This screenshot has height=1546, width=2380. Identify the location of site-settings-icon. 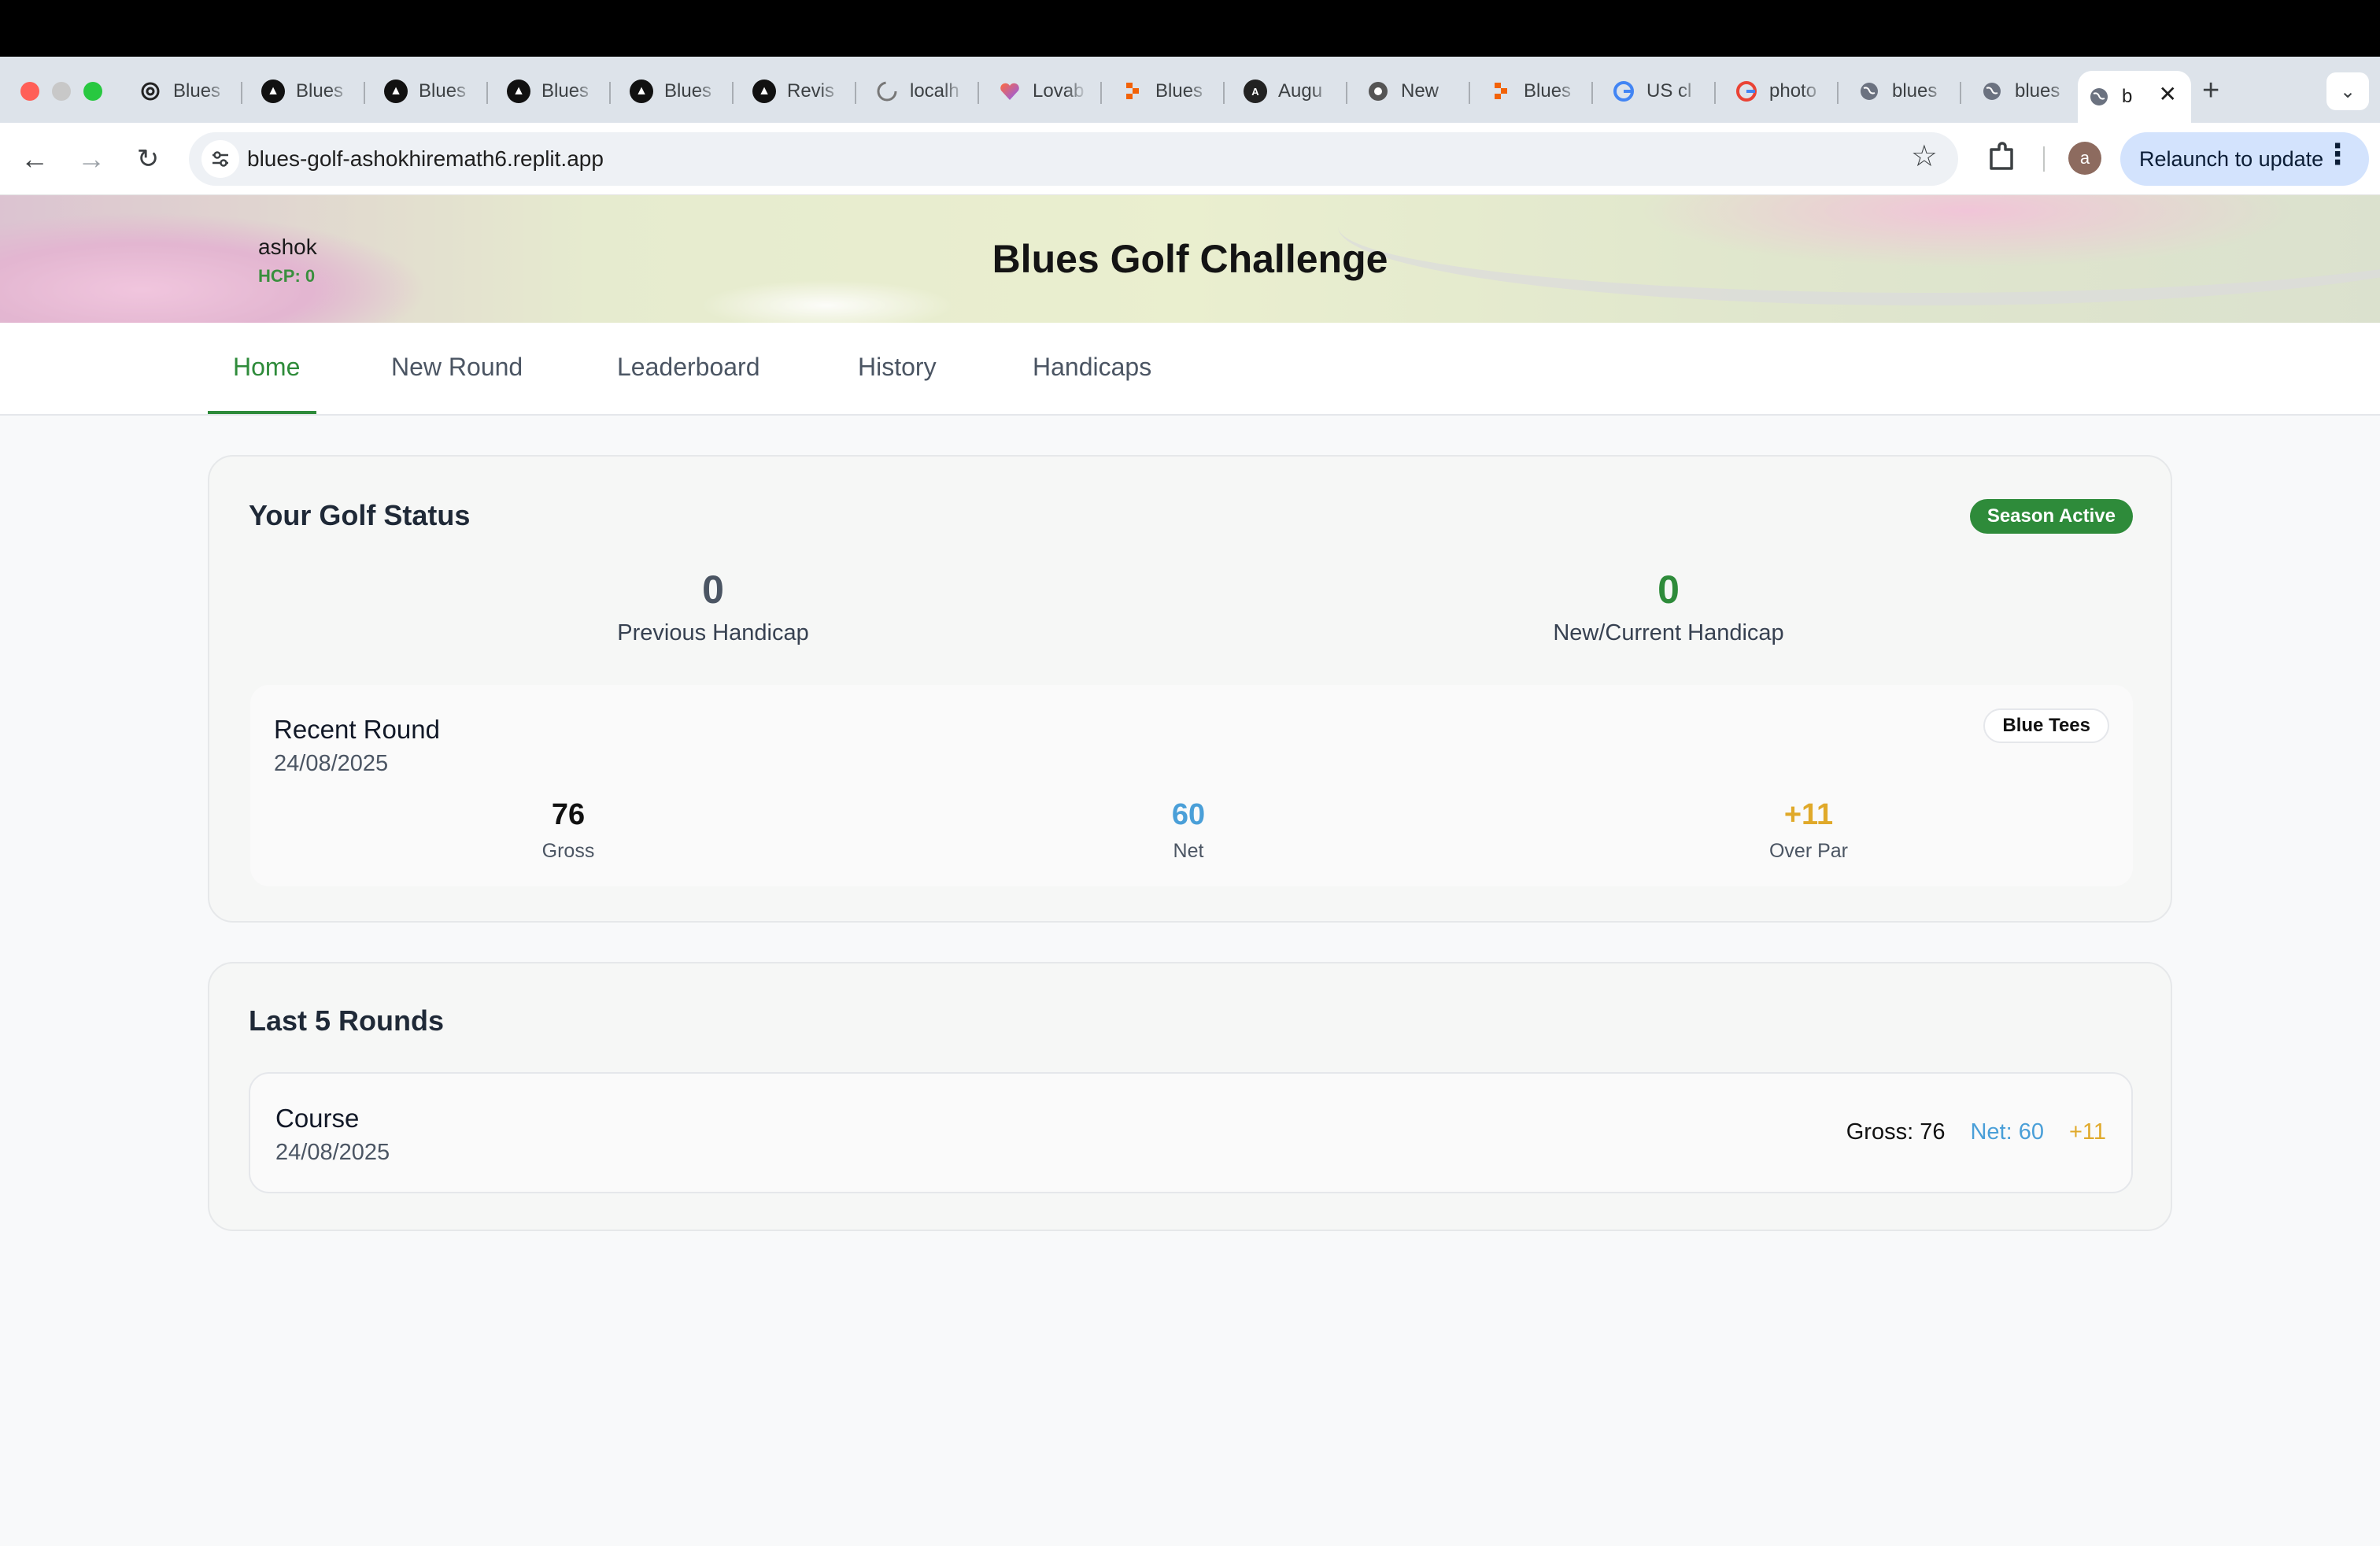
(220, 159).